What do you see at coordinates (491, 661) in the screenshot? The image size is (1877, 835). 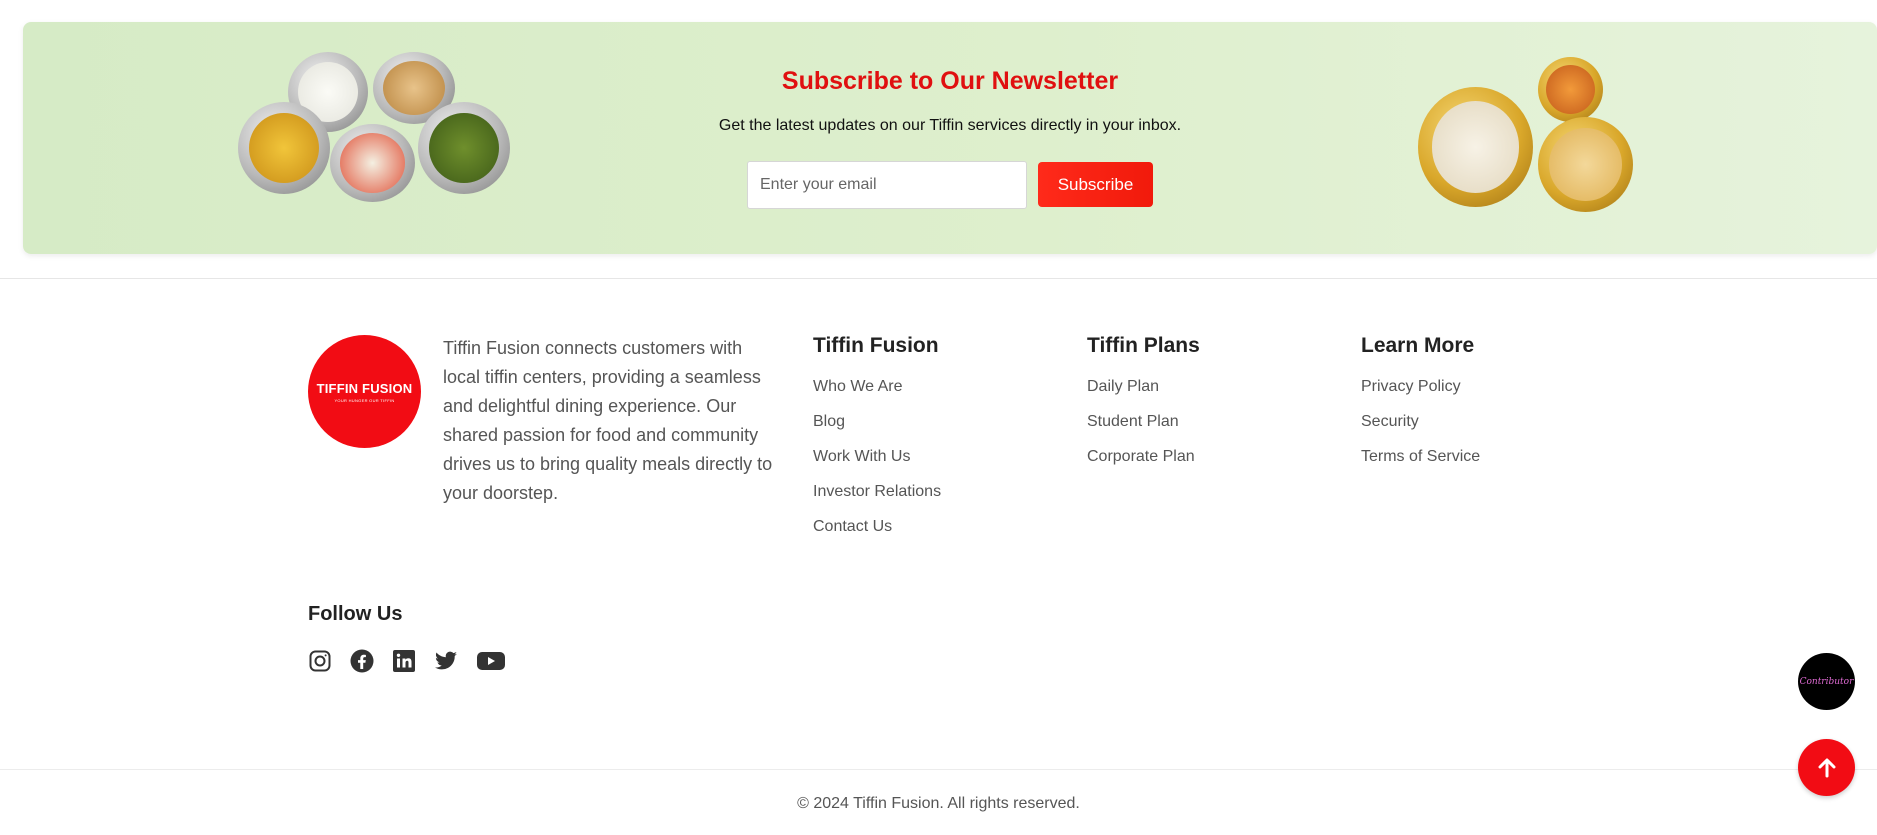 I see `youtube-icon` at bounding box center [491, 661].